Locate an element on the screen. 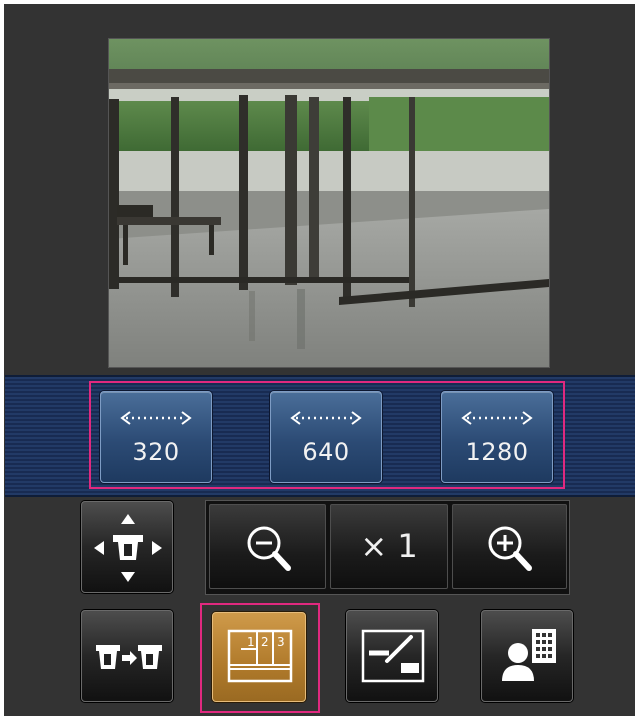  multi-screen-digit: 3 is located at coordinates (281, 642).